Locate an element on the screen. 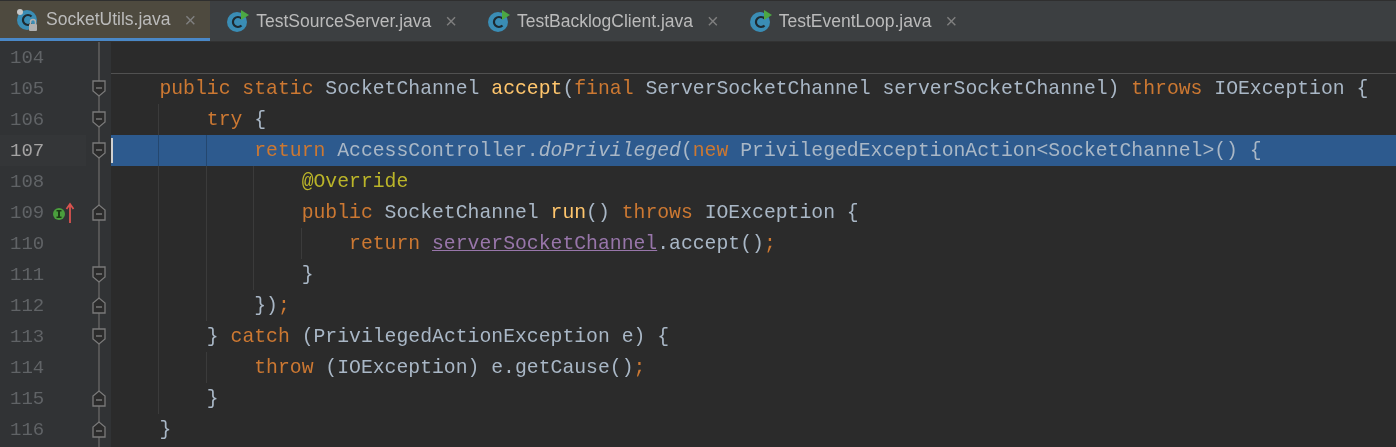 The height and width of the screenshot is (447, 1396). code-line: return serverSocketChannel.accept(); is located at coordinates (562, 243).